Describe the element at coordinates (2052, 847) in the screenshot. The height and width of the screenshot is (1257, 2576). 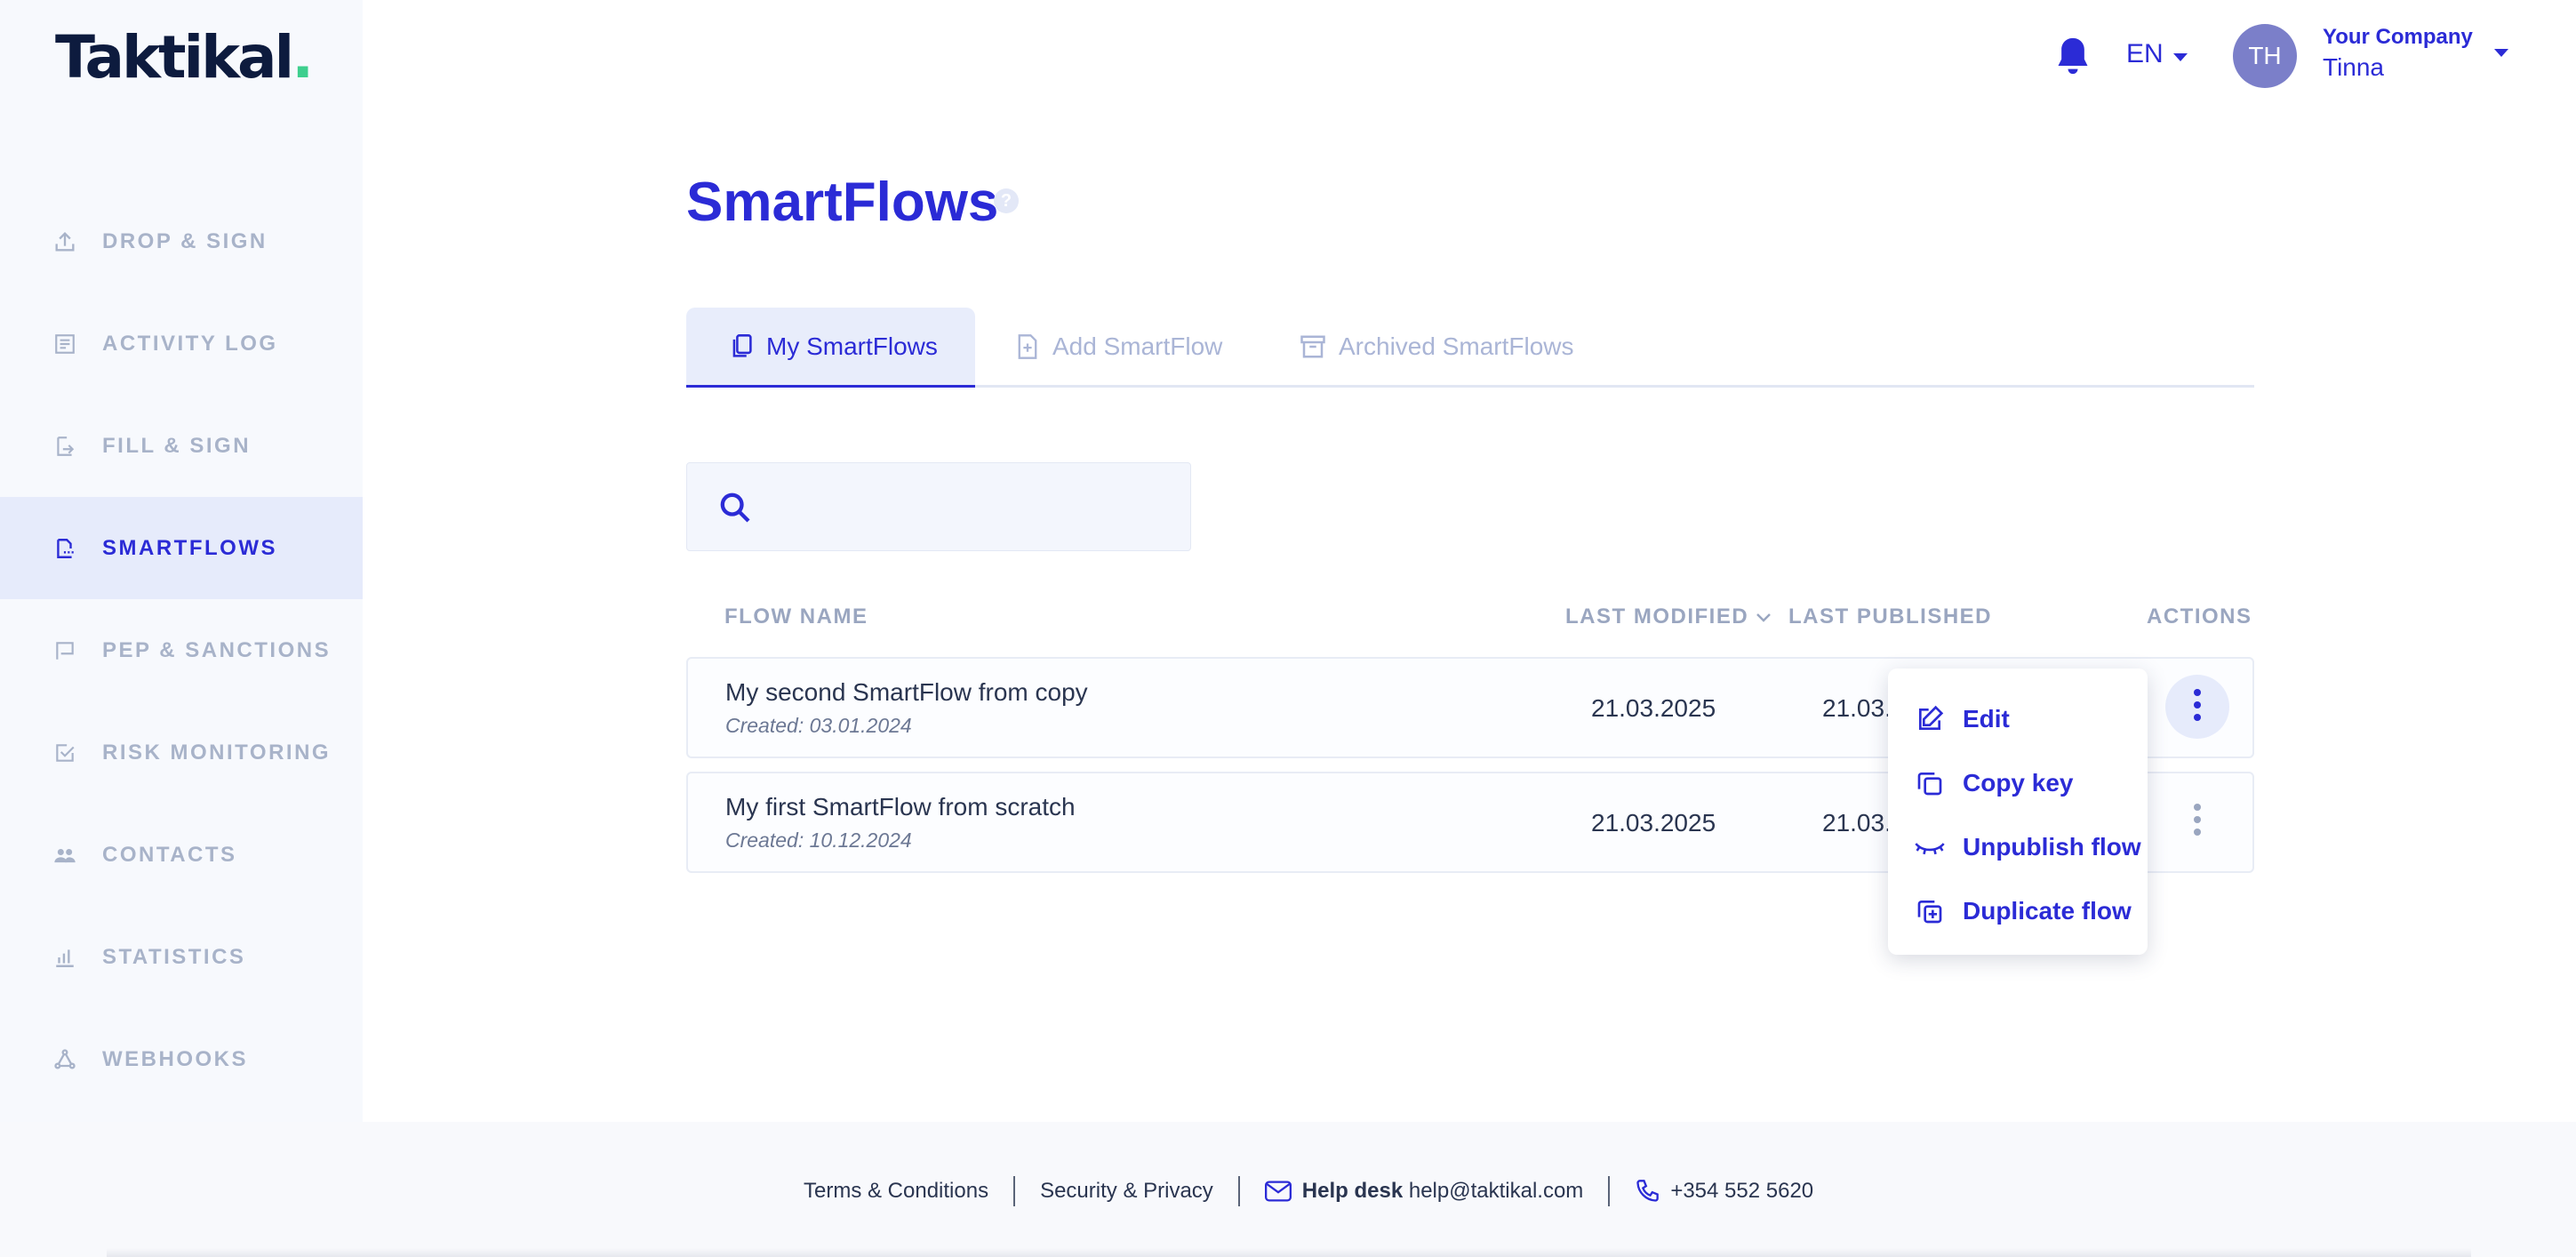
I see `menu-item-label: Unpublish flow` at that location.